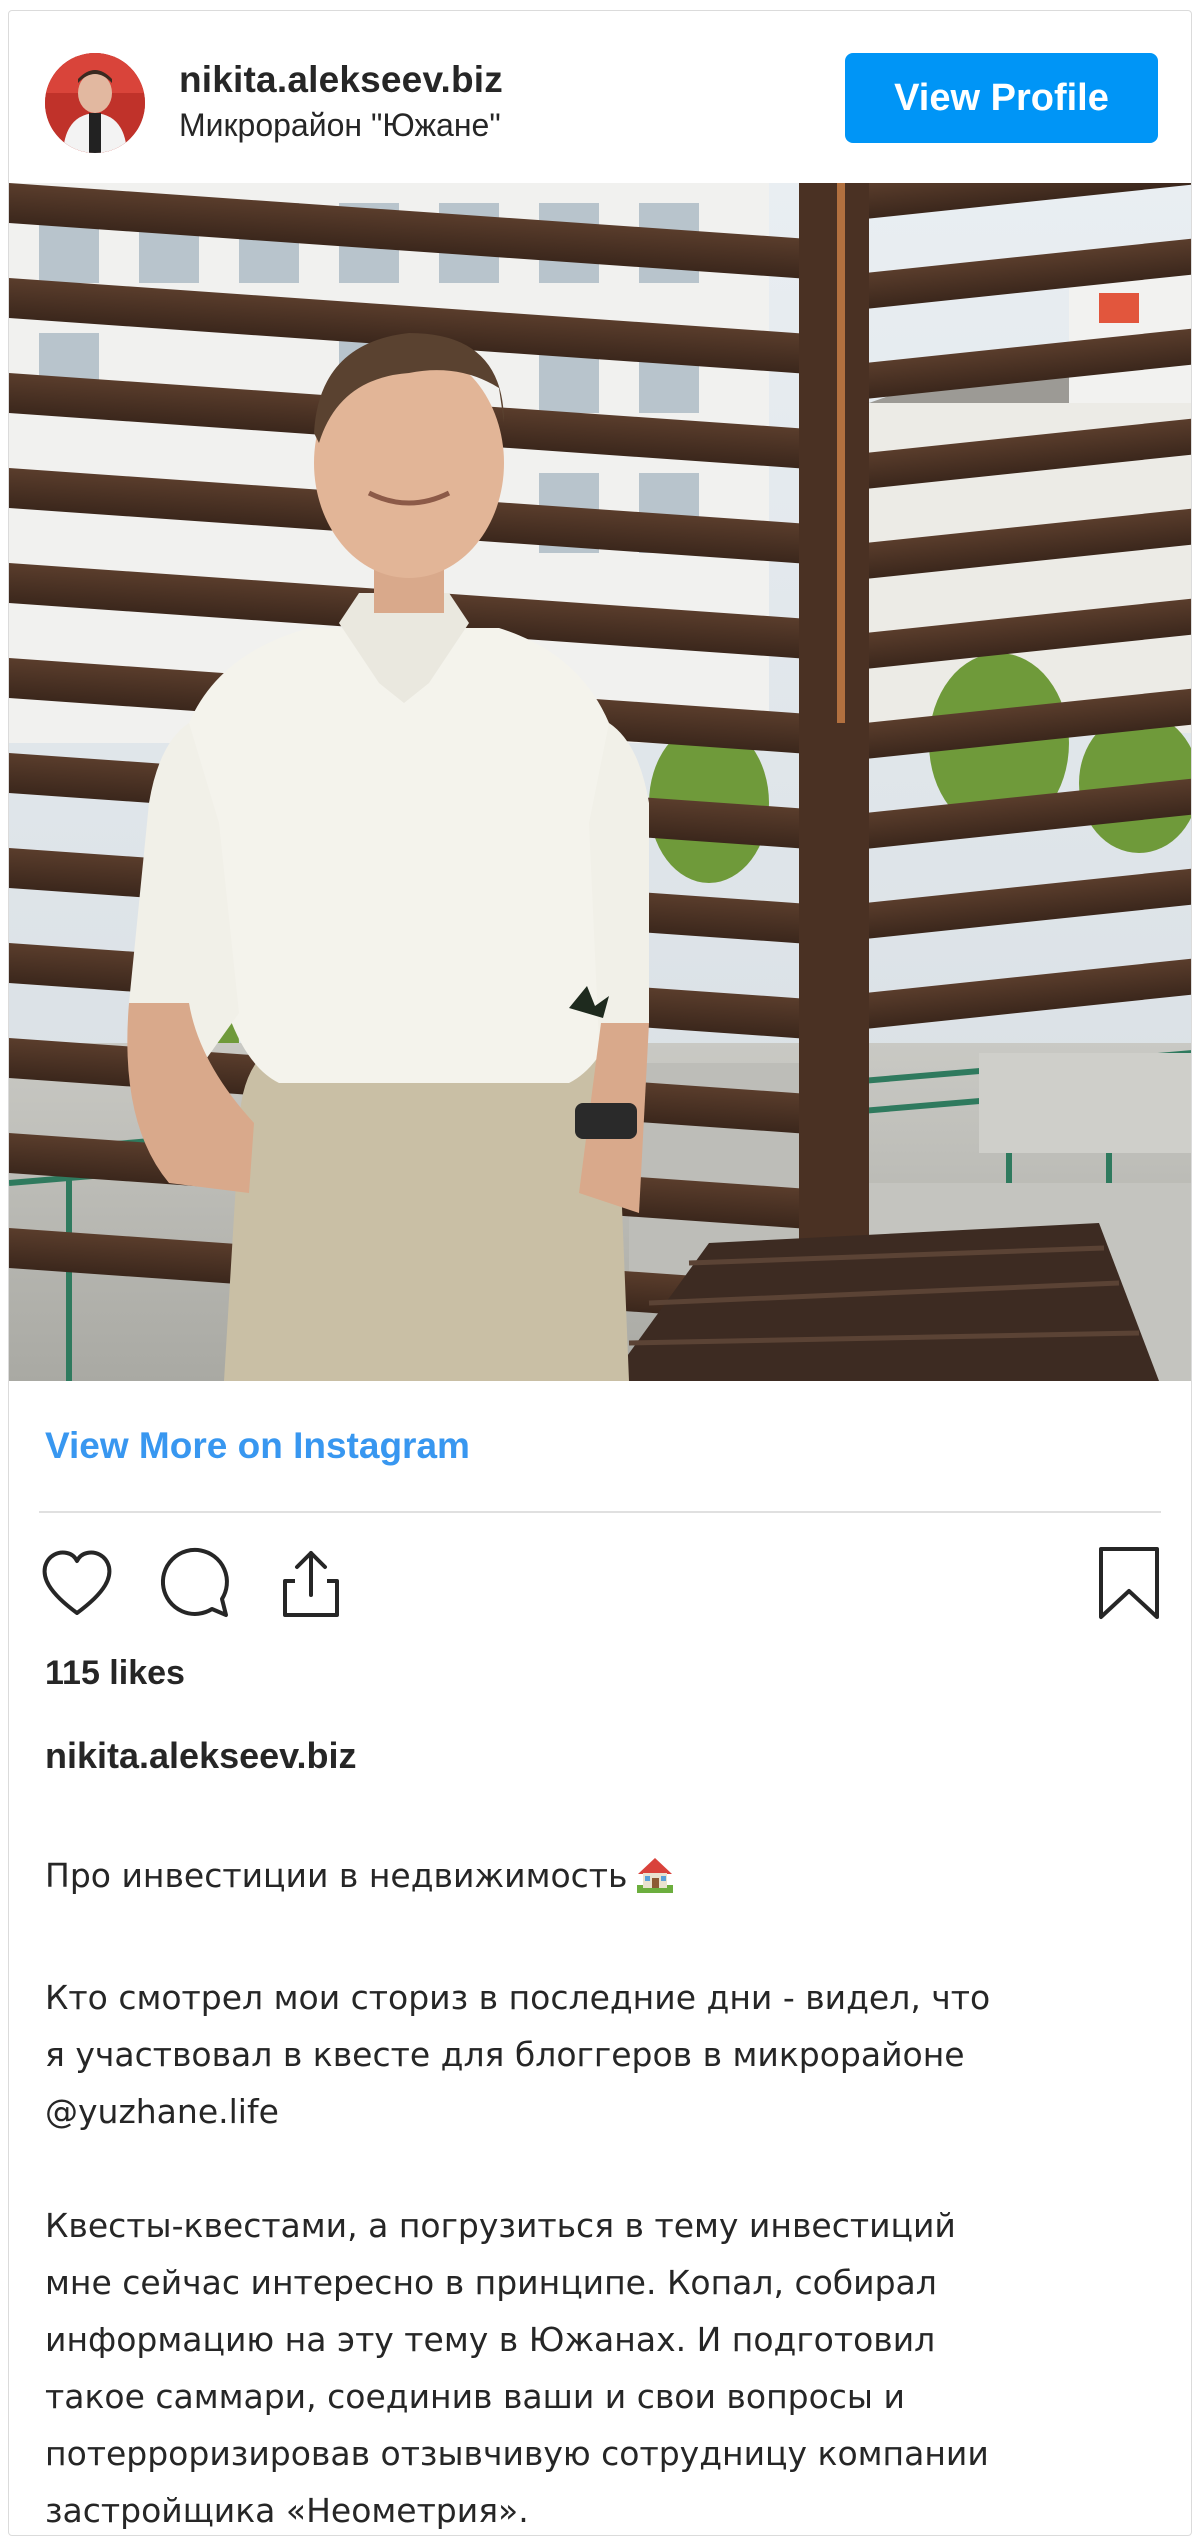 The image size is (1200, 2548). Describe the element at coordinates (115, 1673) in the screenshot. I see `likes-count: 115 likes` at that location.